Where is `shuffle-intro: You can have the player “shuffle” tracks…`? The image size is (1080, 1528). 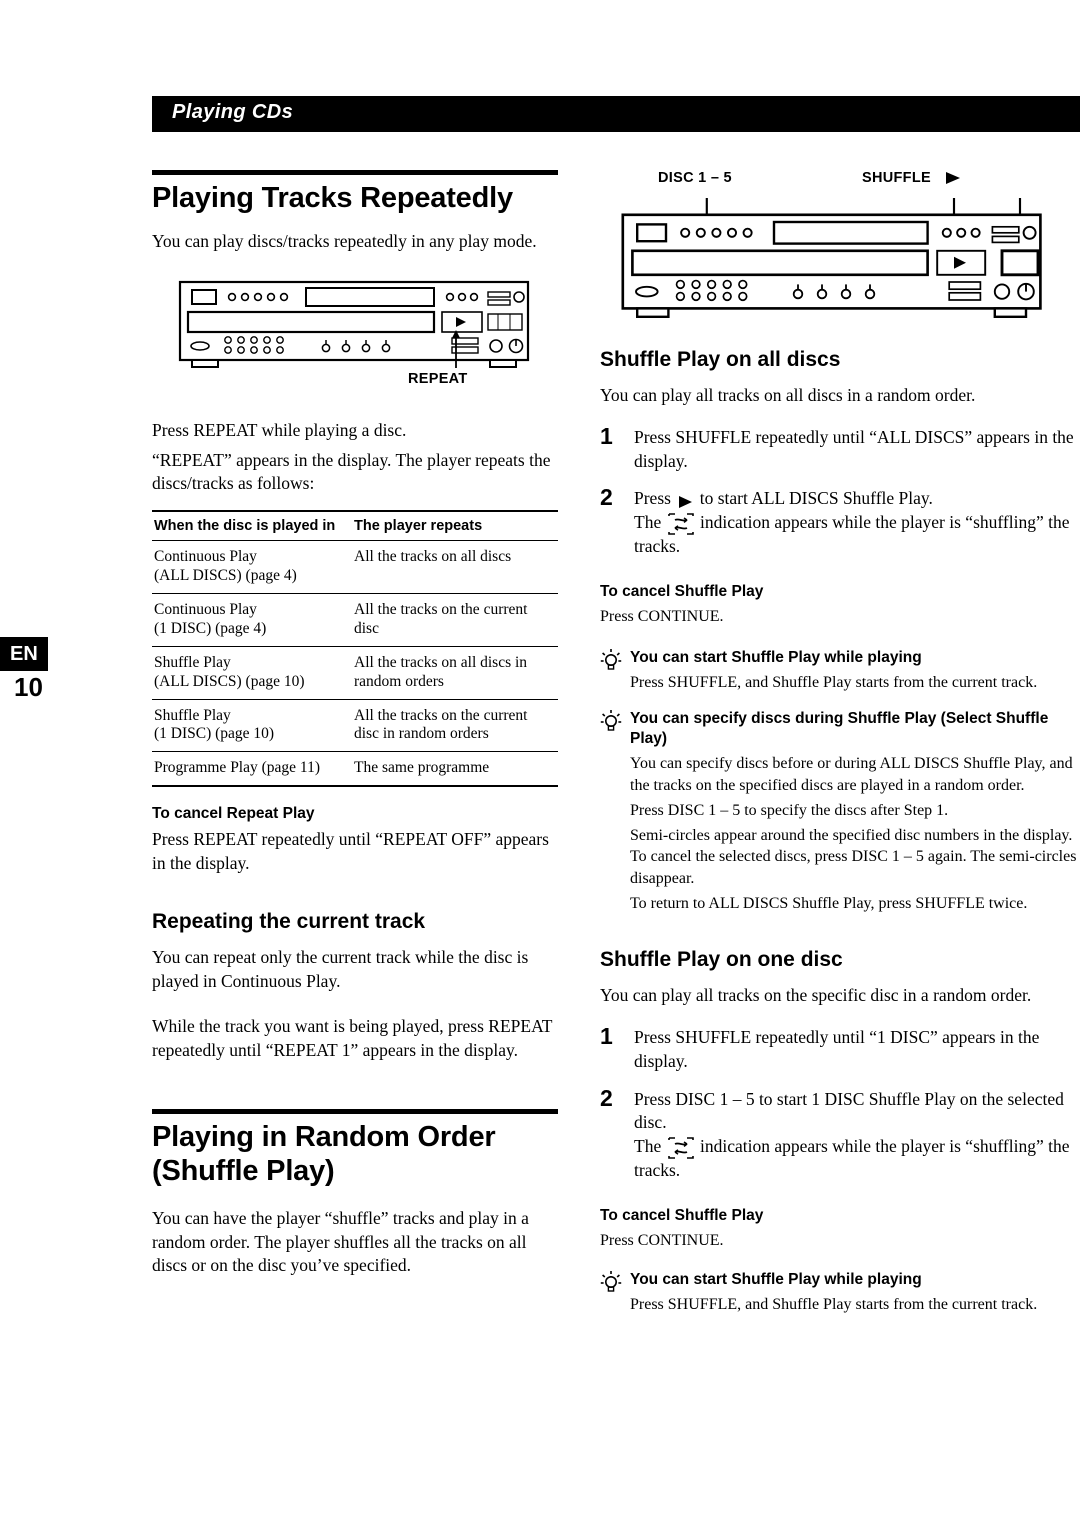
shuffle-intro: You can have the player “shuffle” tracks… is located at coordinates (340, 1241).